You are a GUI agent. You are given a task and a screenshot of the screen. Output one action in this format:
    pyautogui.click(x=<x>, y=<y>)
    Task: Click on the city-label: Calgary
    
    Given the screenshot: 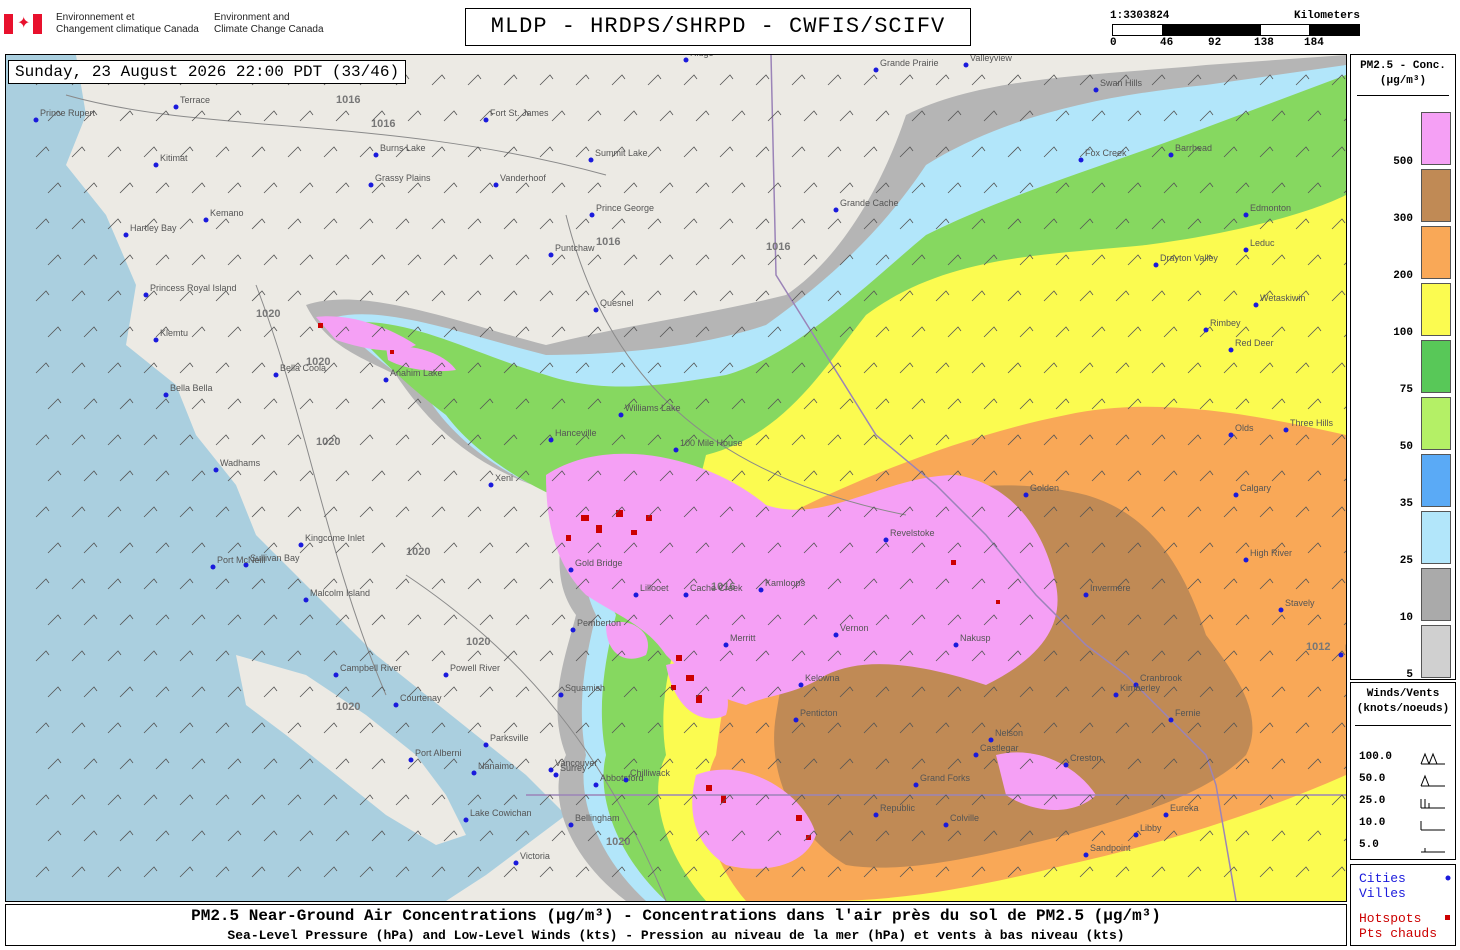 What is the action you would take?
    pyautogui.click(x=1256, y=488)
    